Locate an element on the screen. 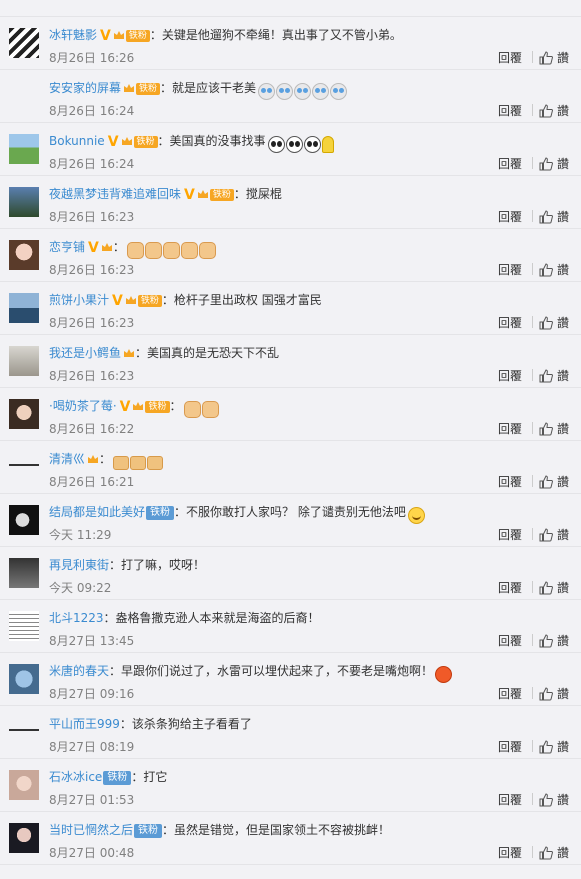  username-link: 石冰冰ice is located at coordinates (75, 777).